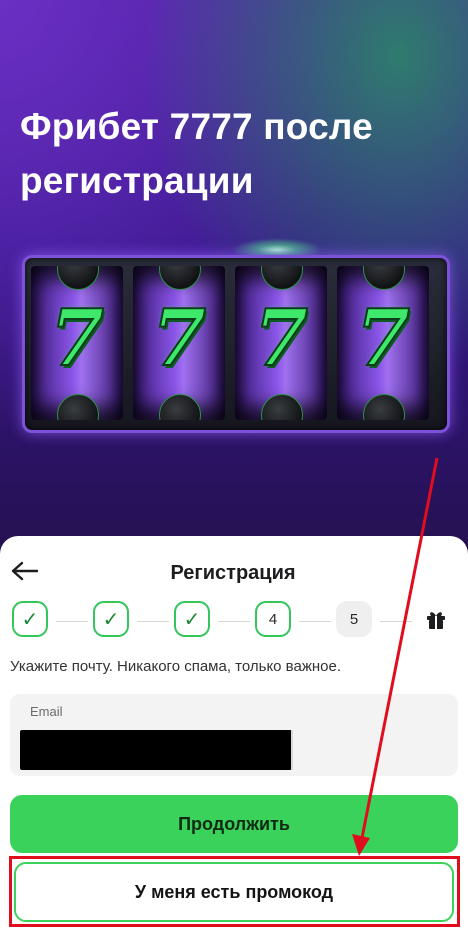 Image resolution: width=468 pixels, height=938 pixels. Describe the element at coordinates (233, 573) in the screenshot. I see `page-title: Регистрация` at that location.